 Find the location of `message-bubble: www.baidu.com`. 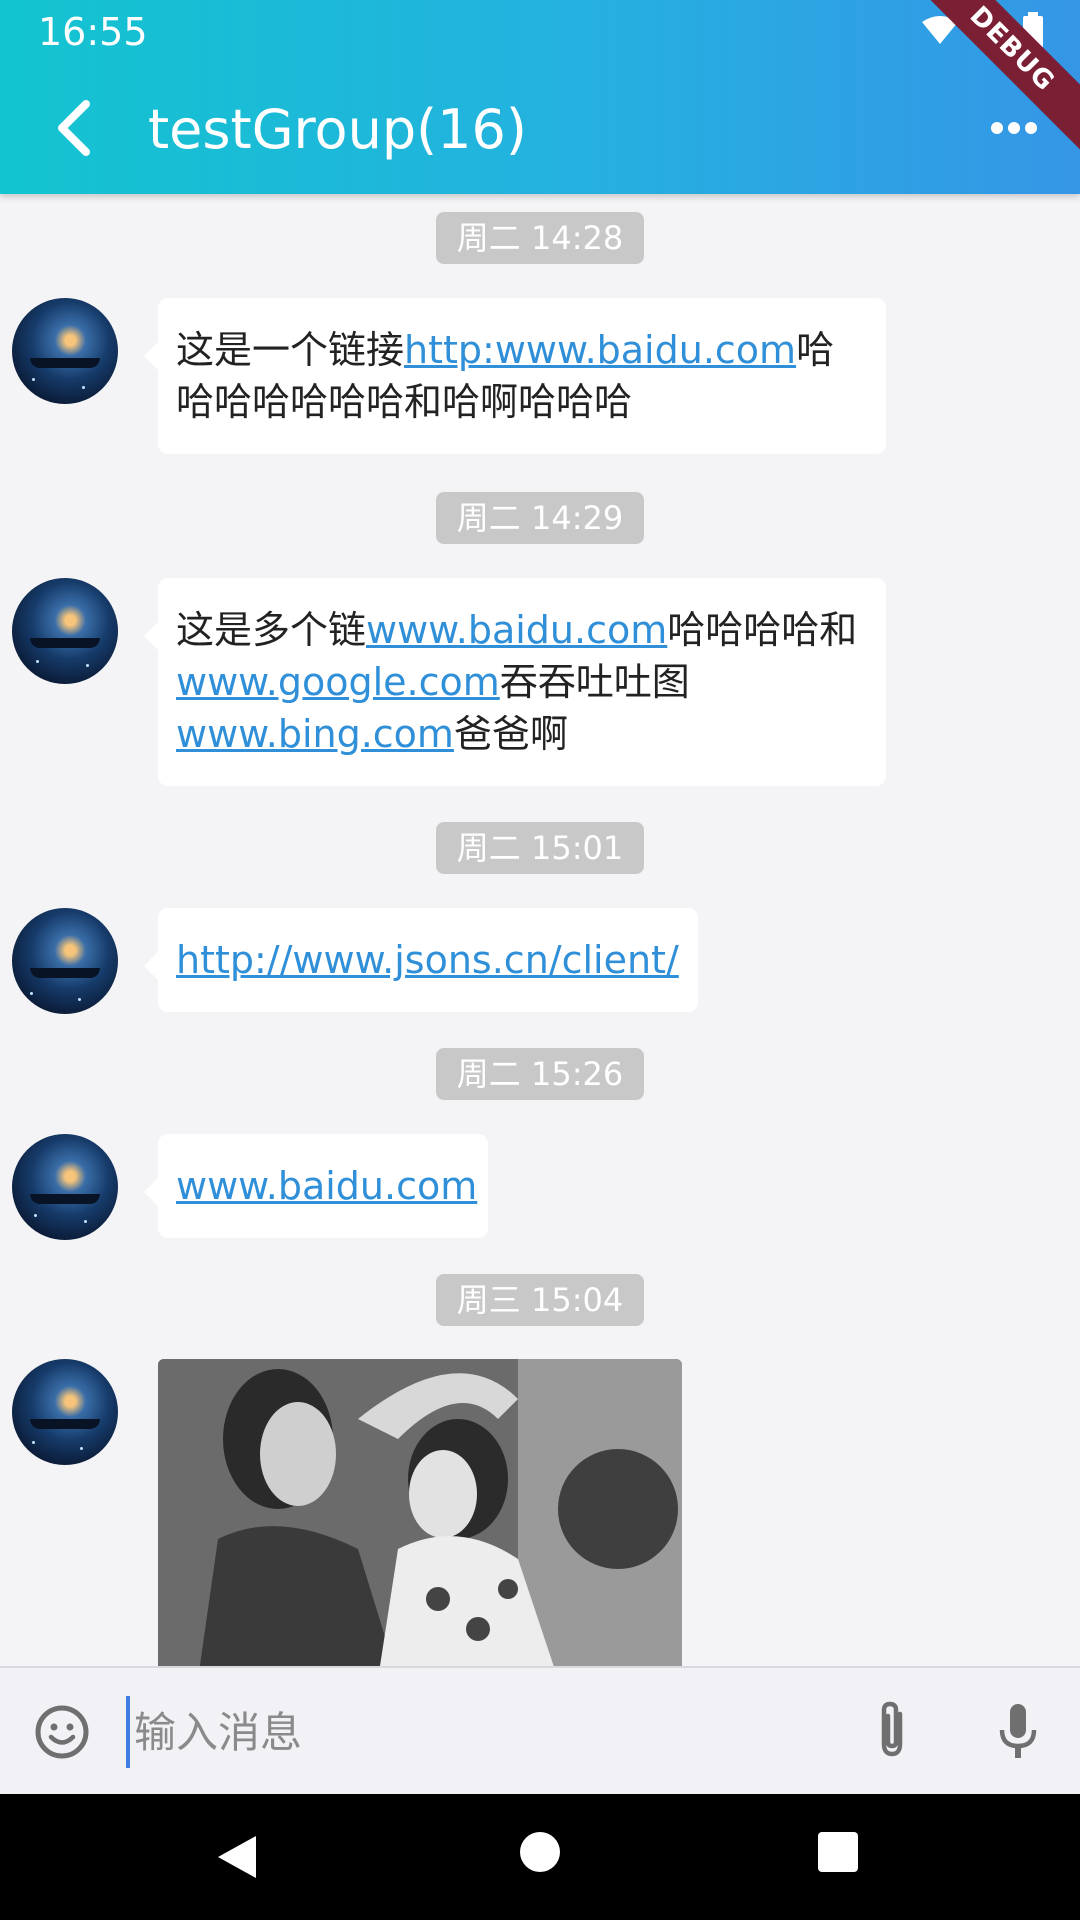

message-bubble: www.baidu.com is located at coordinates (316, 1186).